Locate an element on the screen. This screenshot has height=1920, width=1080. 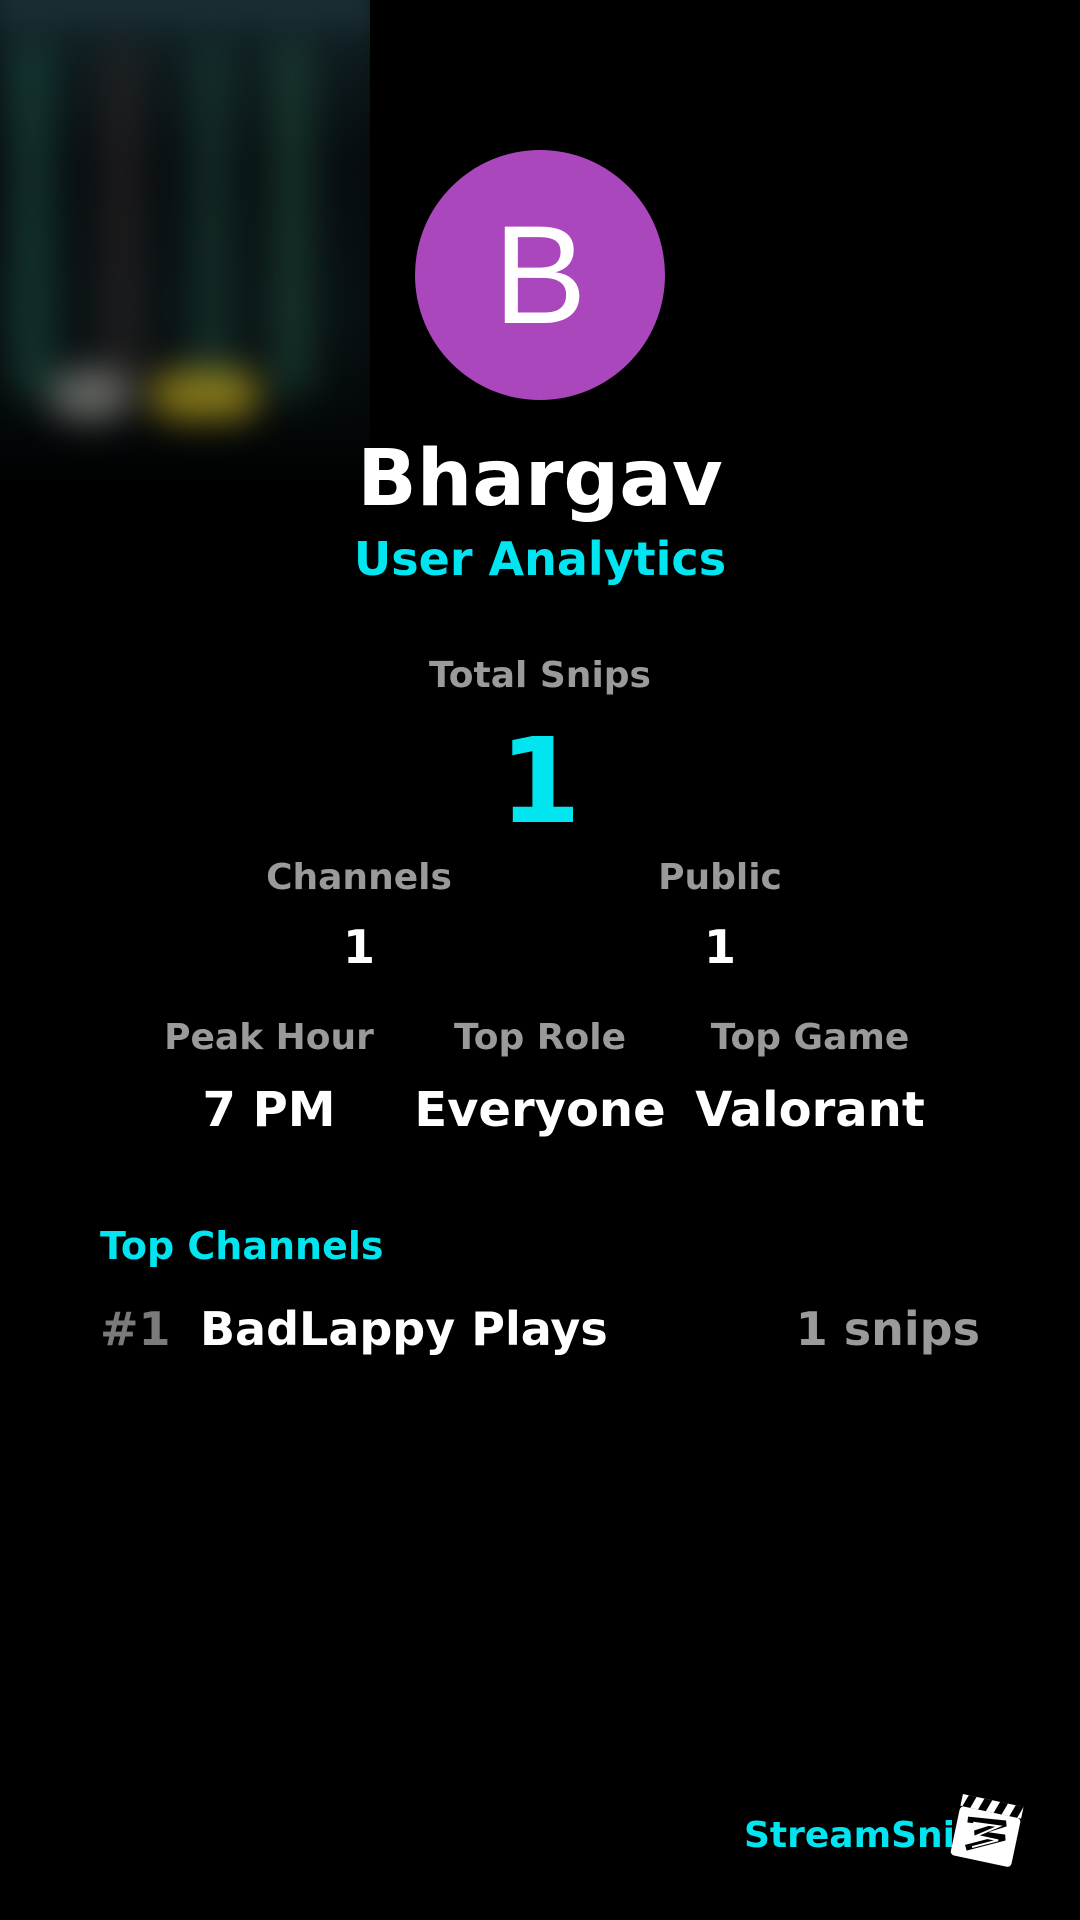
stat-channels: Channels 1 is located at coordinates (359, 915).